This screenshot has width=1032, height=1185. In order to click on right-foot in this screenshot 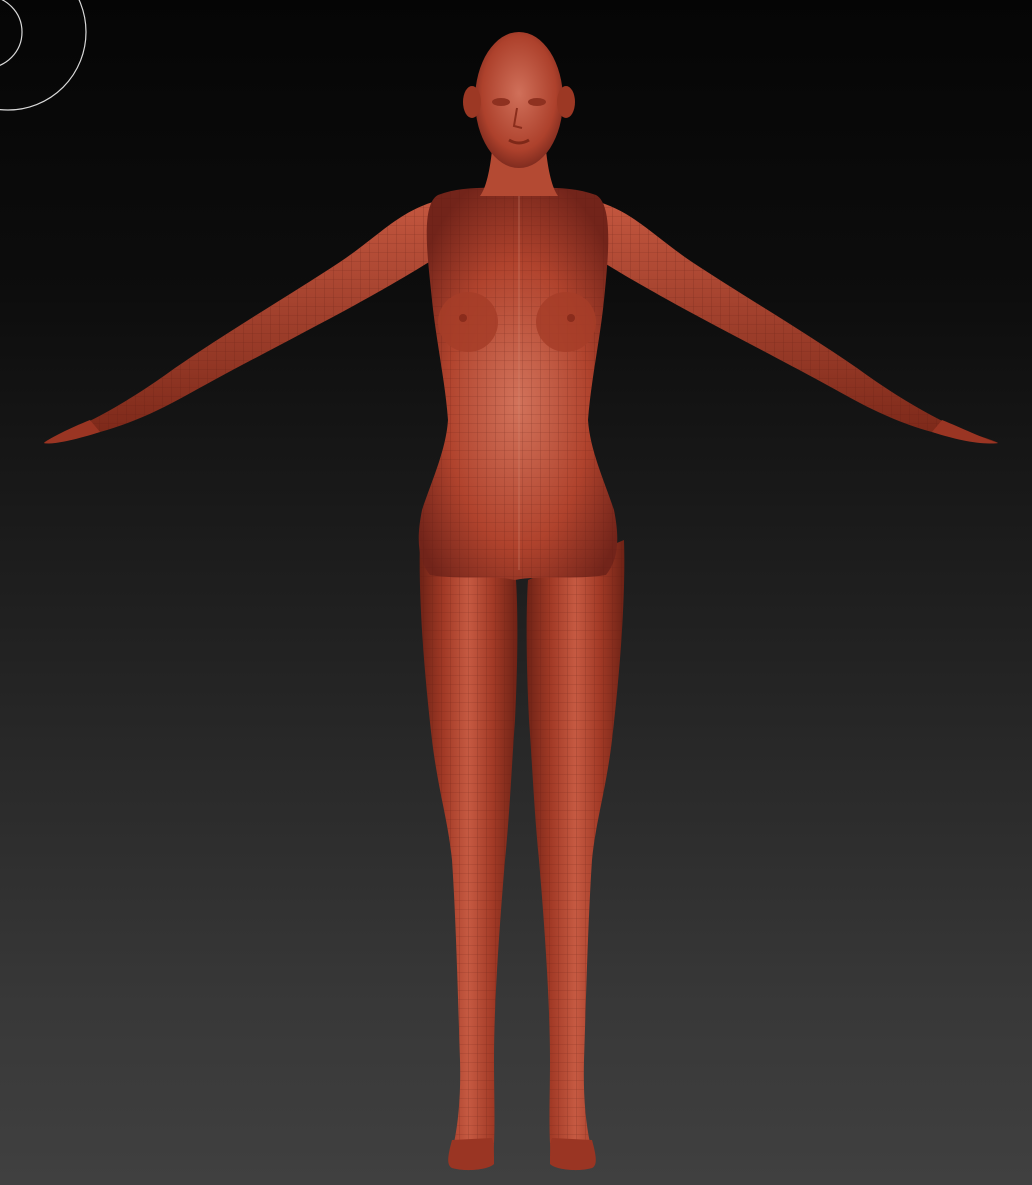, I will do `click(573, 1154)`.